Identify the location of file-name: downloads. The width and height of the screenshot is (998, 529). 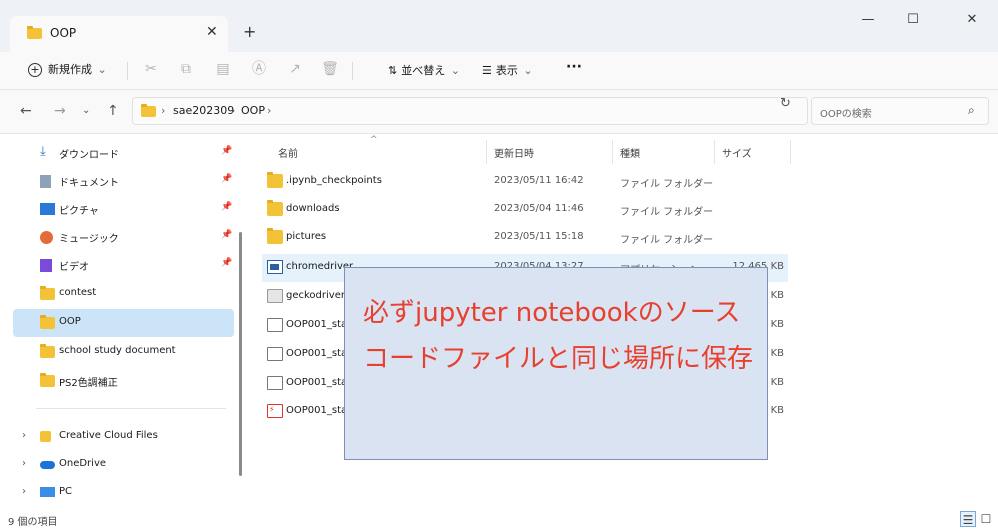
(313, 208).